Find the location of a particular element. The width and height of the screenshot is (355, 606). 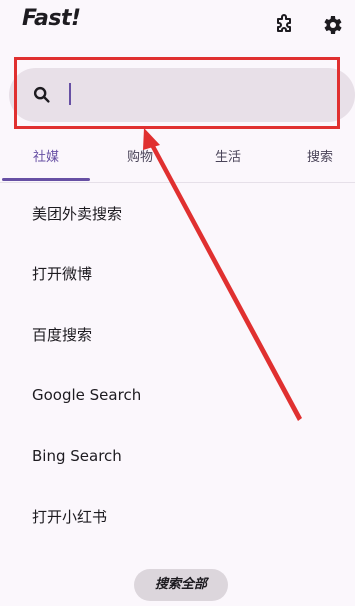

puzzle-extension-icon is located at coordinates (284, 25).